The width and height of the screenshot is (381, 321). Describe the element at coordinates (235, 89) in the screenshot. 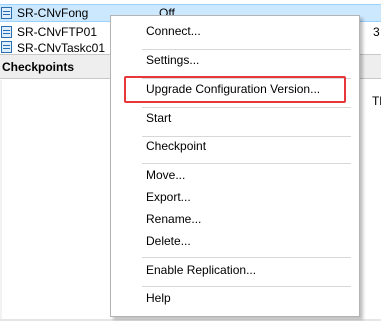

I see `highlight-box` at that location.